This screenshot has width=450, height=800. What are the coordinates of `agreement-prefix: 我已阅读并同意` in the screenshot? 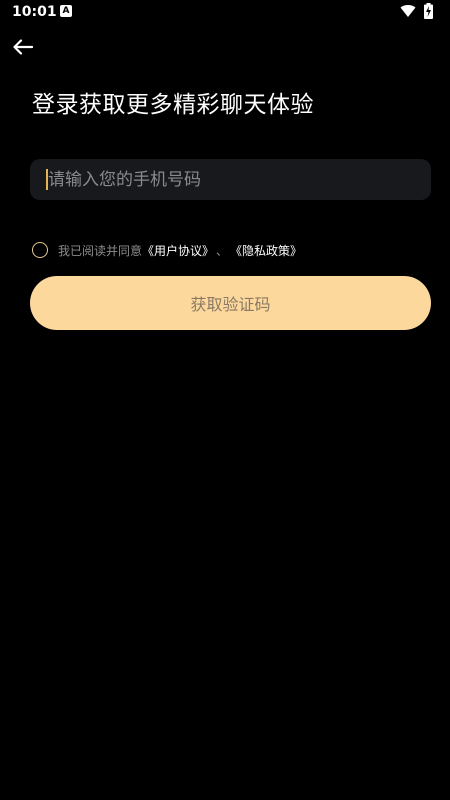 It's located at (100, 250).